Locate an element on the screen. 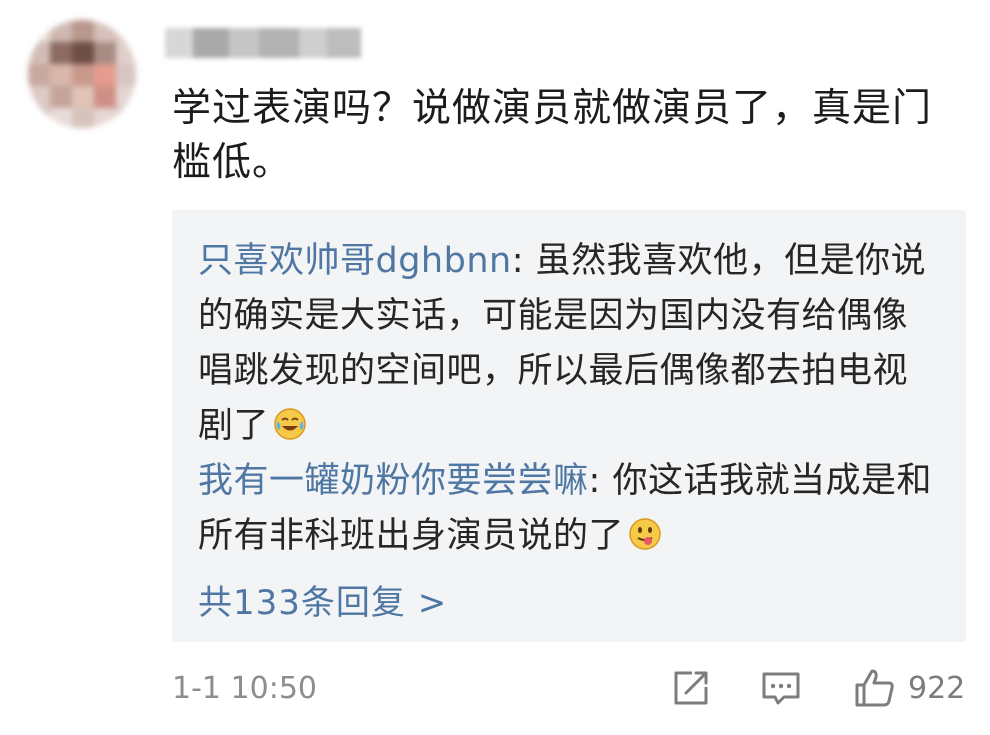 Image resolution: width=990 pixels, height=735 pixels. like-count: 922 is located at coordinates (937, 688).